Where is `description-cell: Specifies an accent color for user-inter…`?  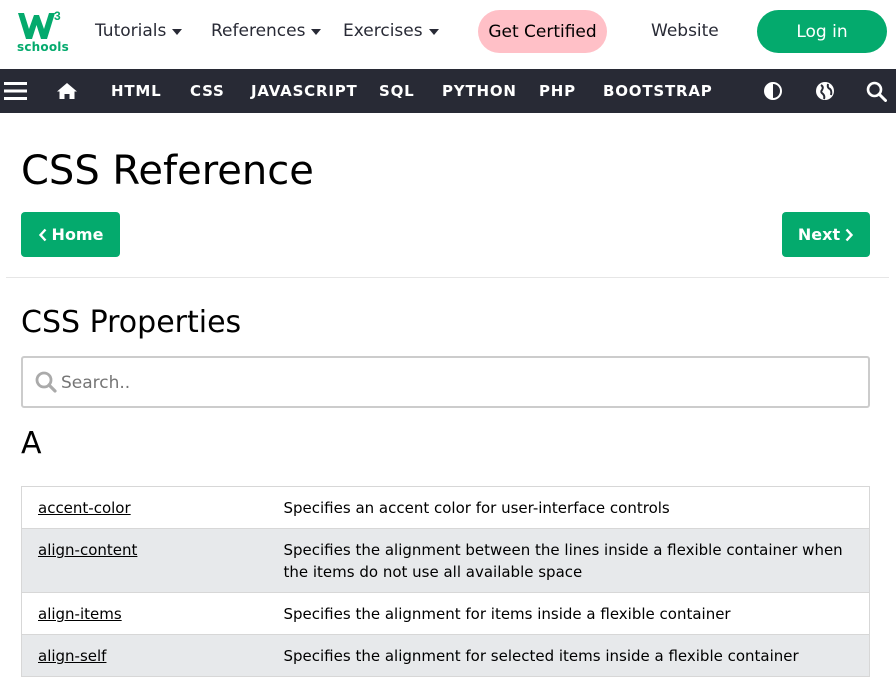 description-cell: Specifies an accent color for user-inter… is located at coordinates (568, 507).